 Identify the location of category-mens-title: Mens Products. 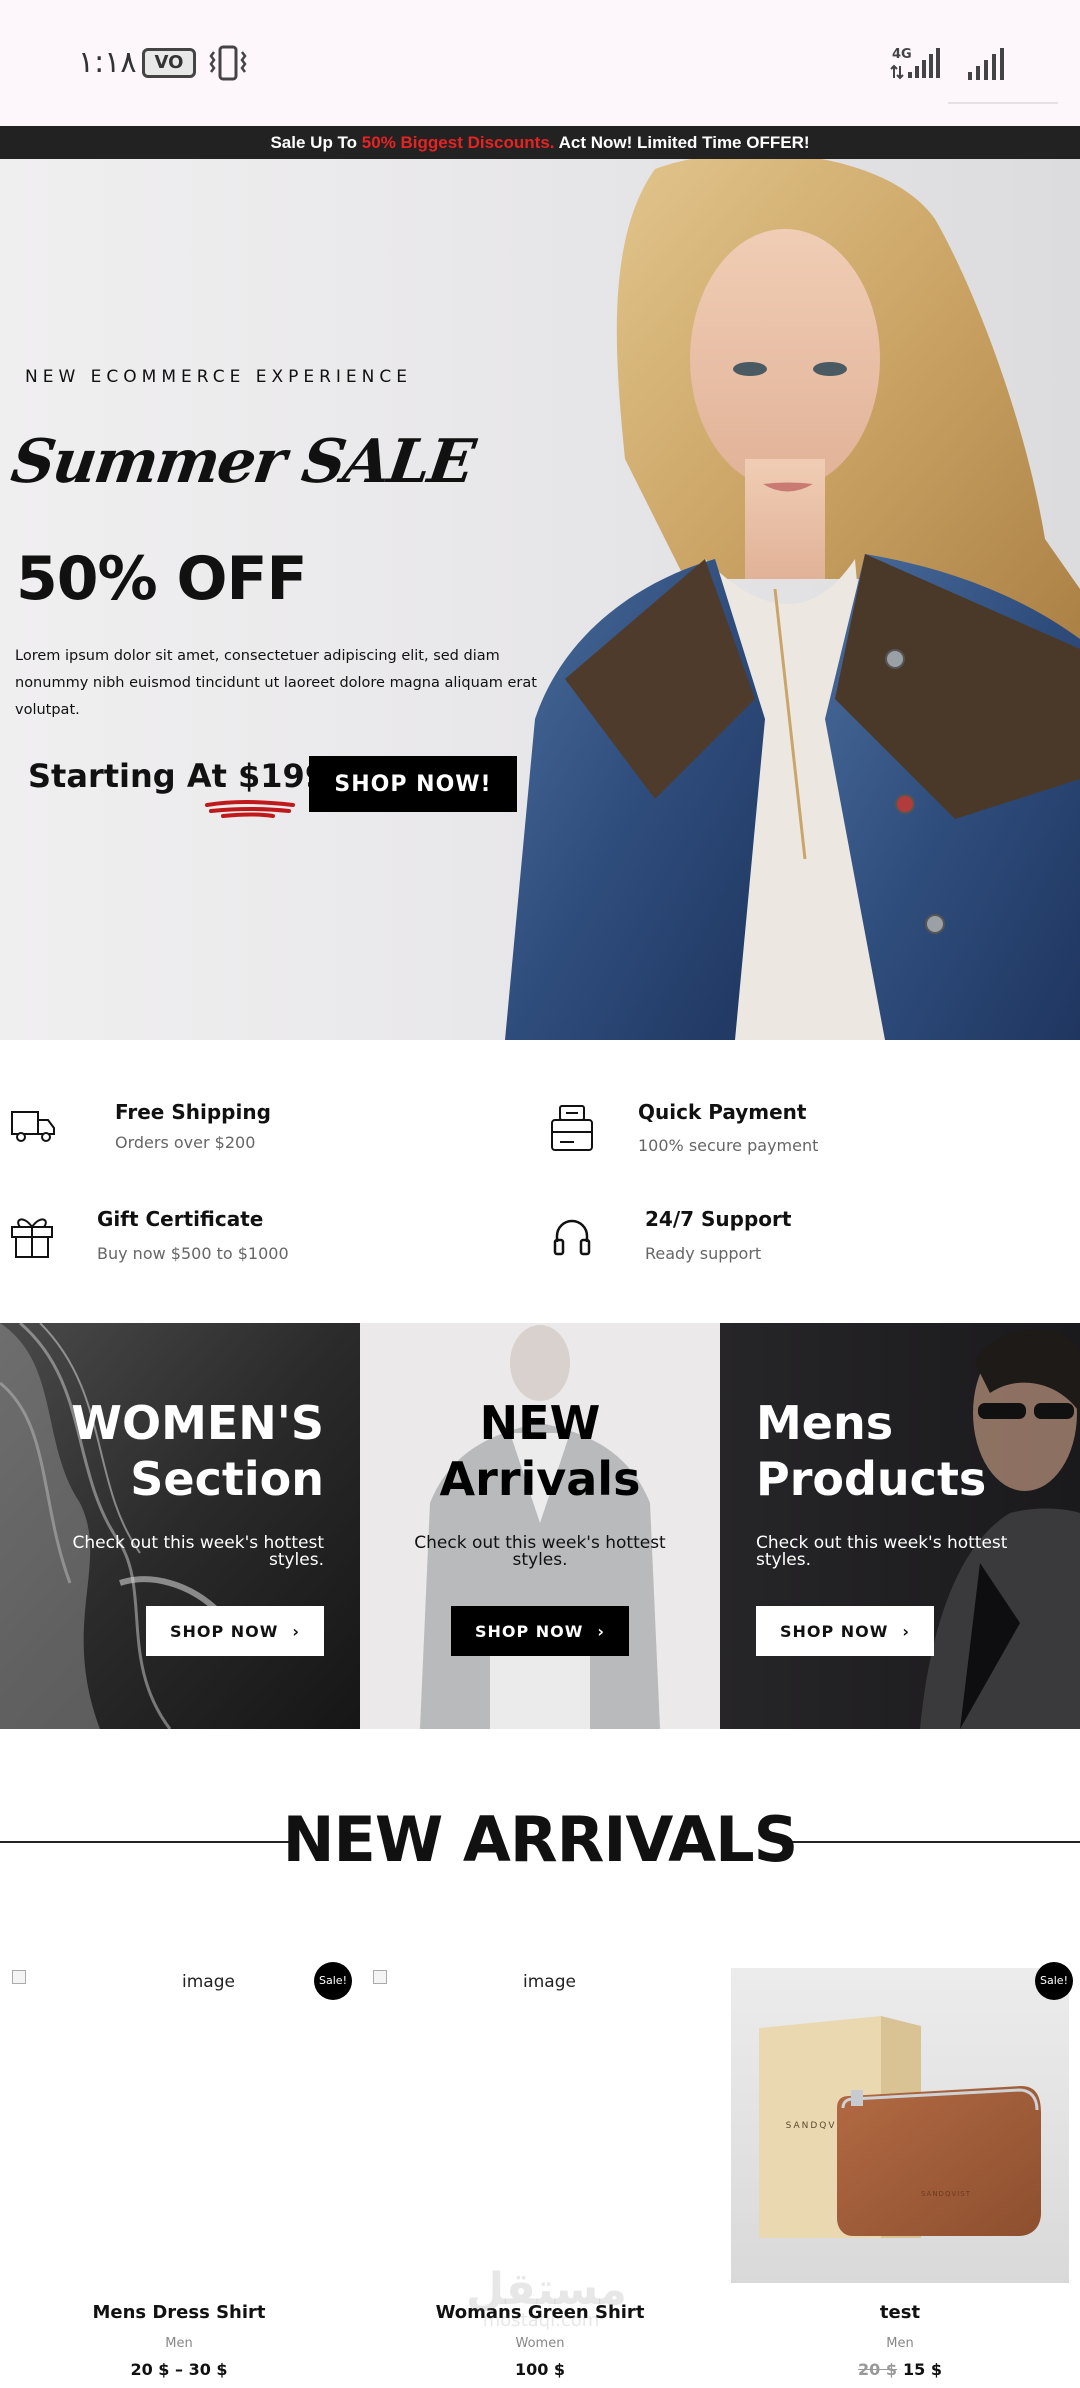
(871, 1451).